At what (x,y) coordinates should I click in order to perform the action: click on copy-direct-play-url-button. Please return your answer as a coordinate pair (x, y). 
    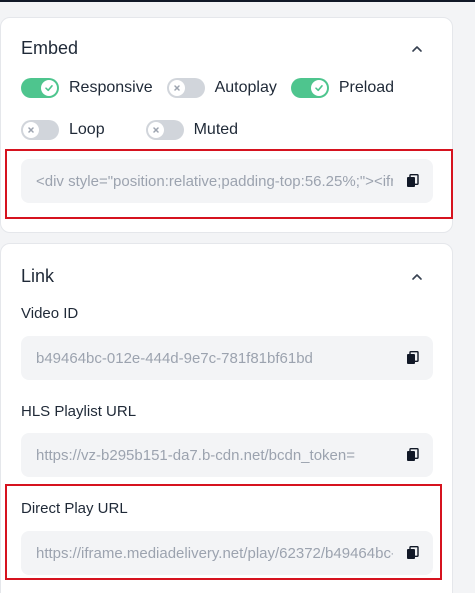
    Looking at the image, I should click on (413, 553).